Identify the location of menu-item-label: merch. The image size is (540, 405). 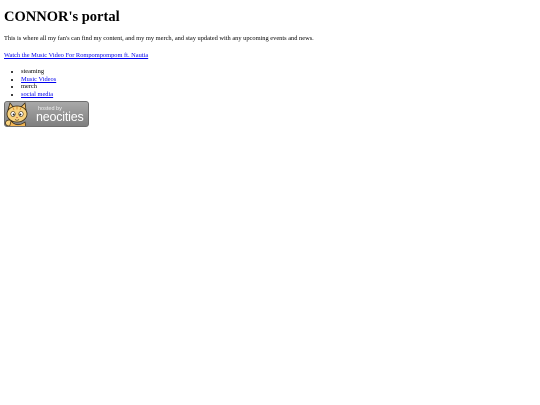
(29, 87).